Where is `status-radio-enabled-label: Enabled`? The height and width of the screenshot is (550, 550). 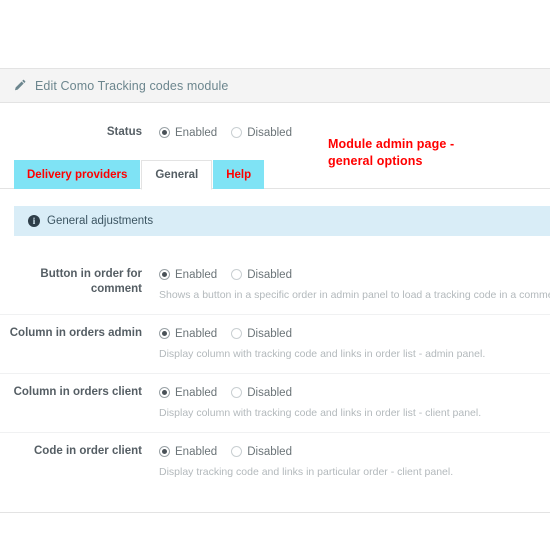 status-radio-enabled-label: Enabled is located at coordinates (196, 132).